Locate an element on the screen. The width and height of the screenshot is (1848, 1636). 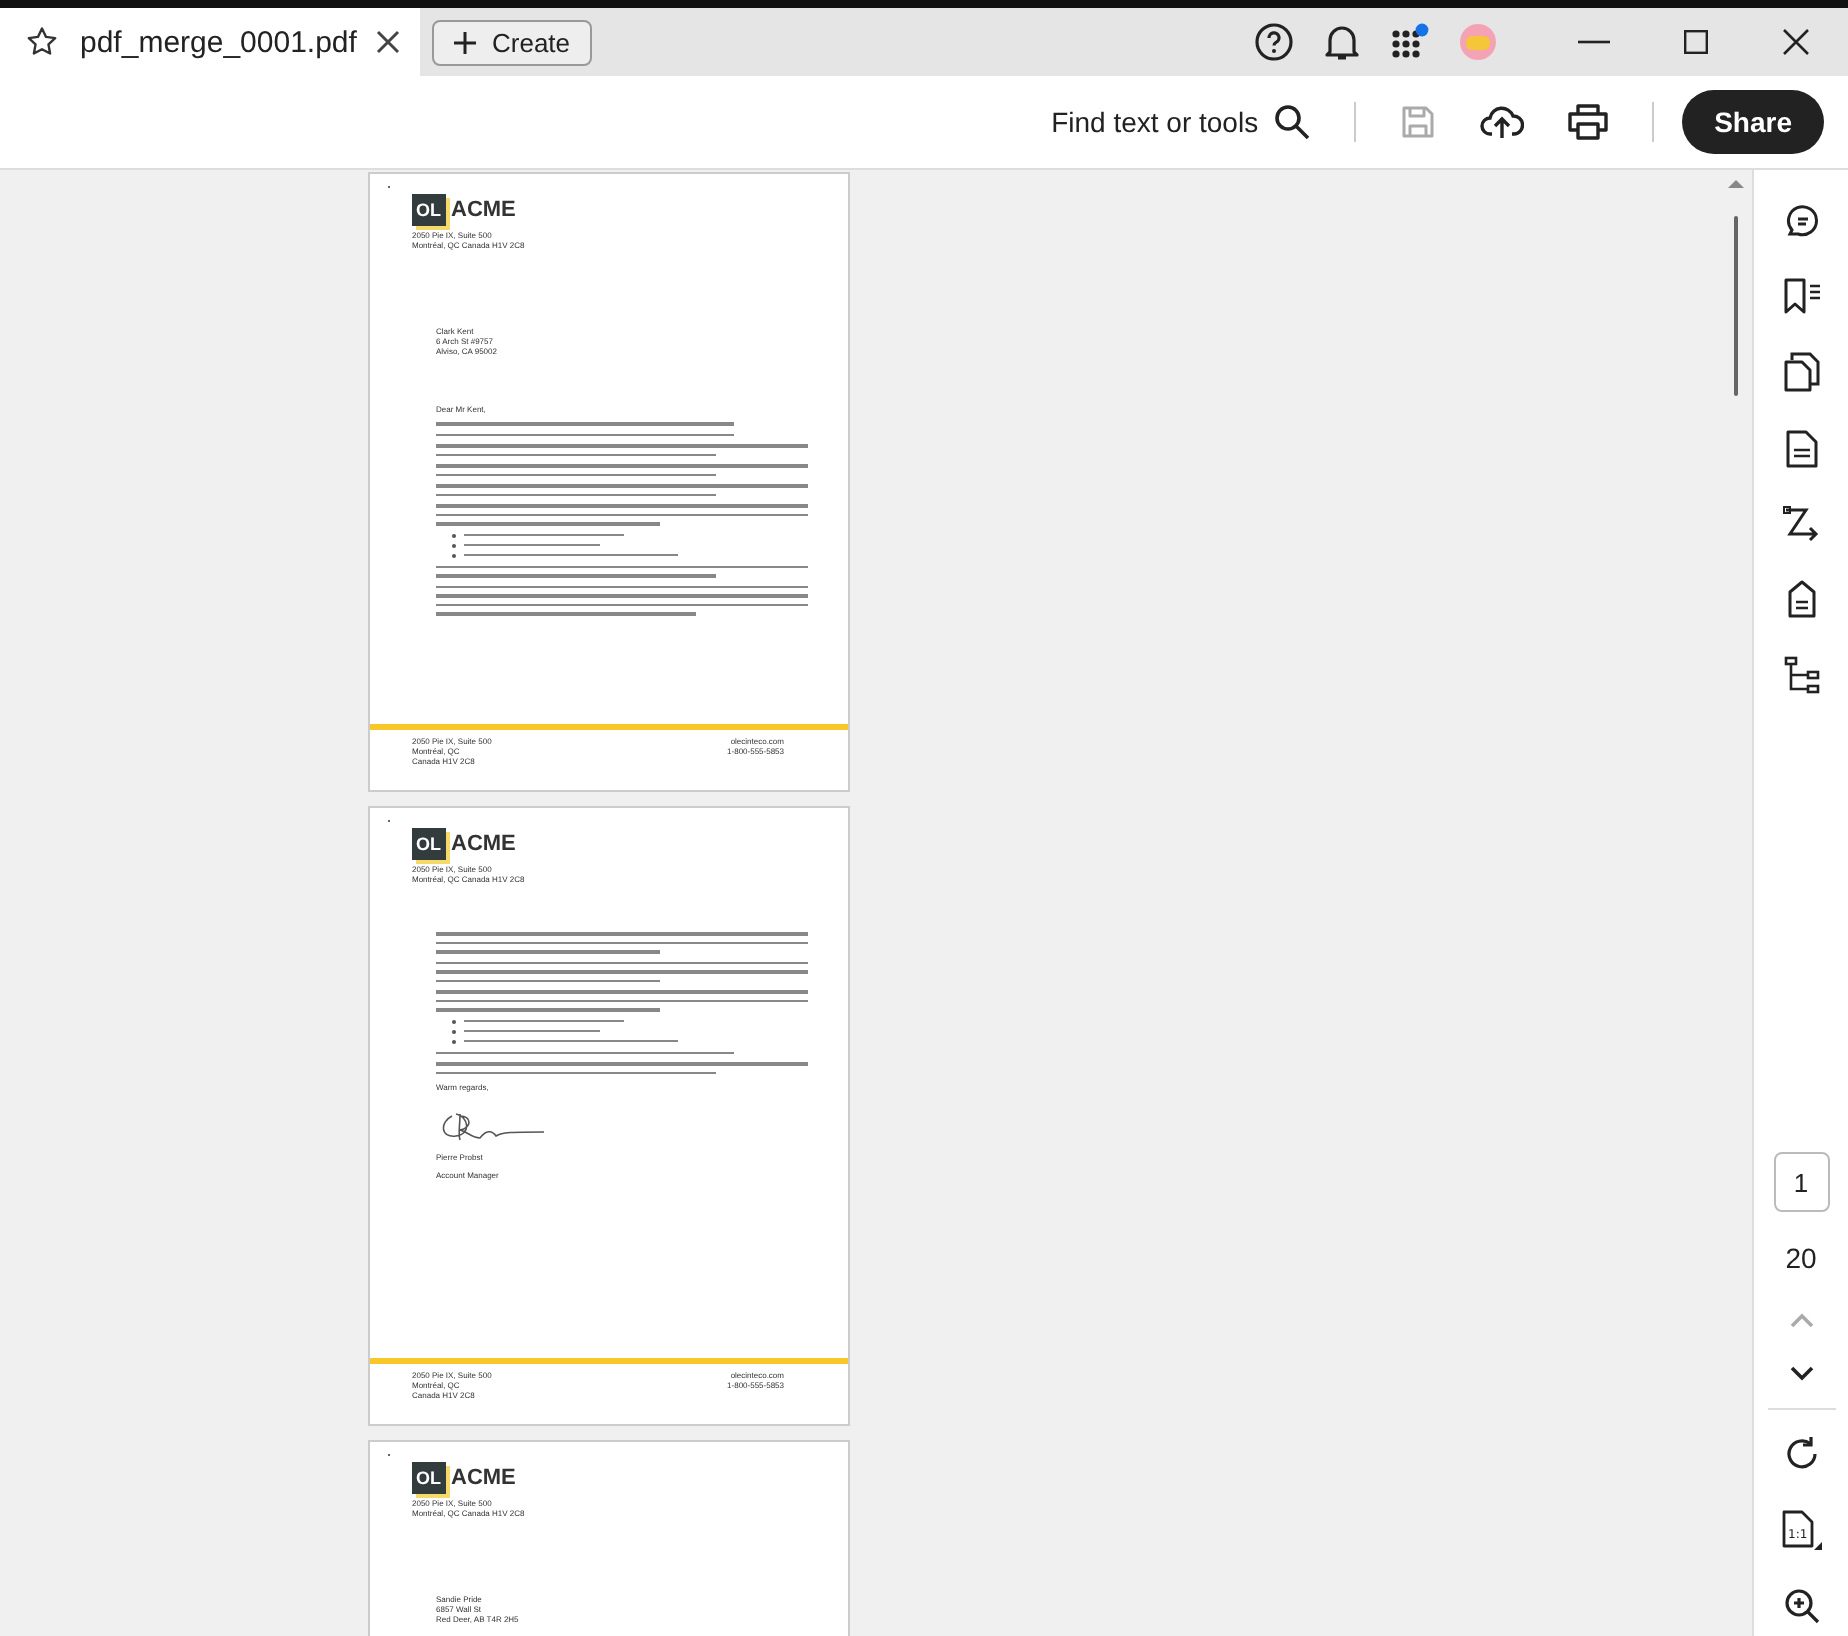
scrollbar-thumb is located at coordinates (1736, 306).